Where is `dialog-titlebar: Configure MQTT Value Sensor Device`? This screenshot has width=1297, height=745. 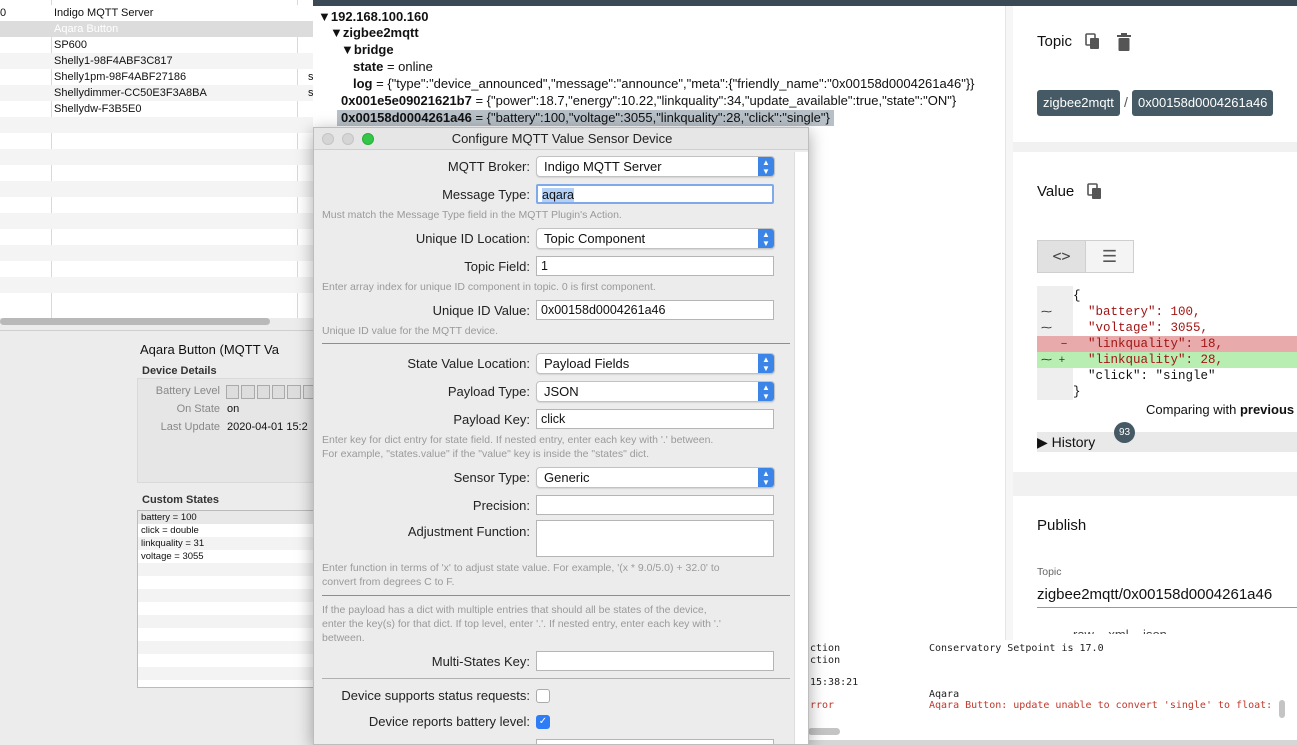 dialog-titlebar: Configure MQTT Value Sensor Device is located at coordinates (561, 139).